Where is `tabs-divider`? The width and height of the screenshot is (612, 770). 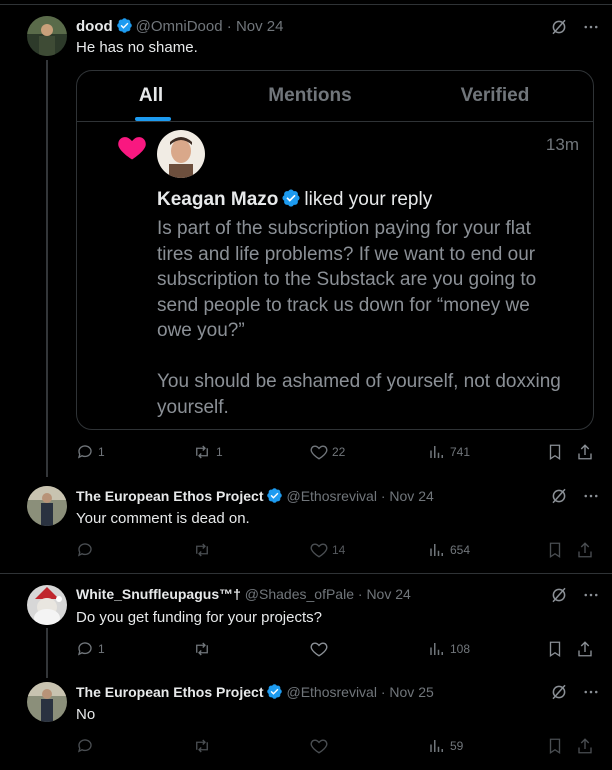 tabs-divider is located at coordinates (335, 121).